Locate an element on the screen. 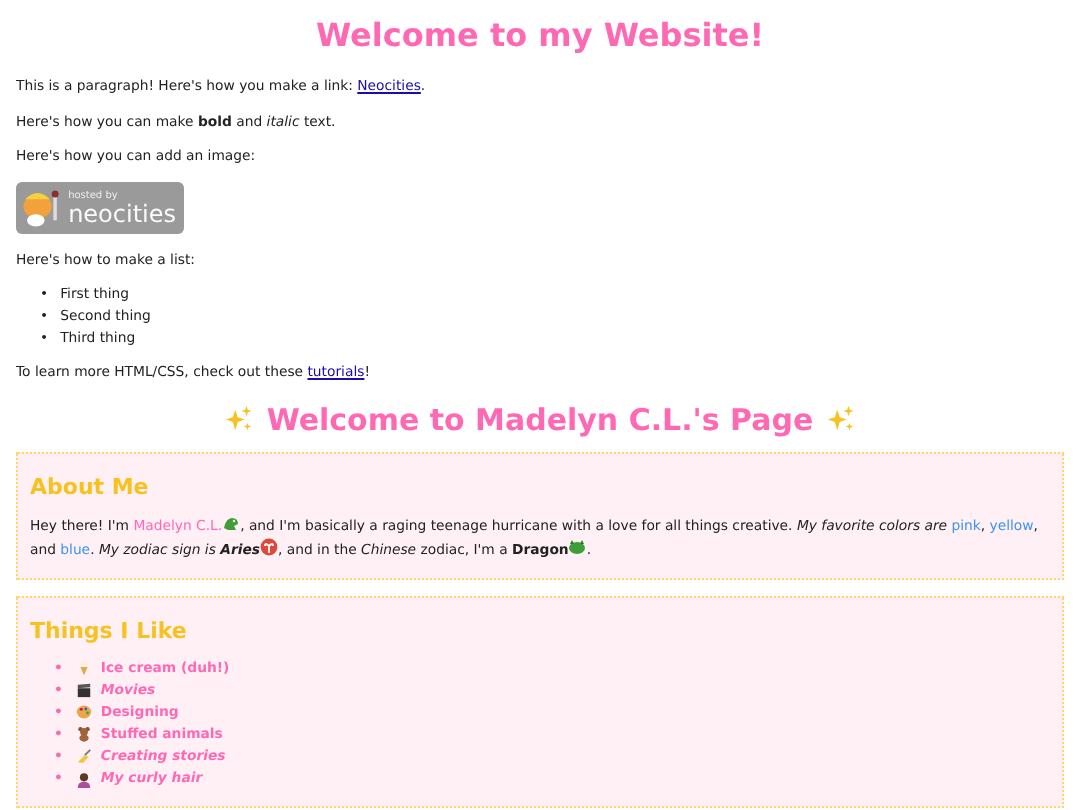 Image resolution: width=1080 pixels, height=810 pixels. panel-heading: Things I Like is located at coordinates (109, 630).